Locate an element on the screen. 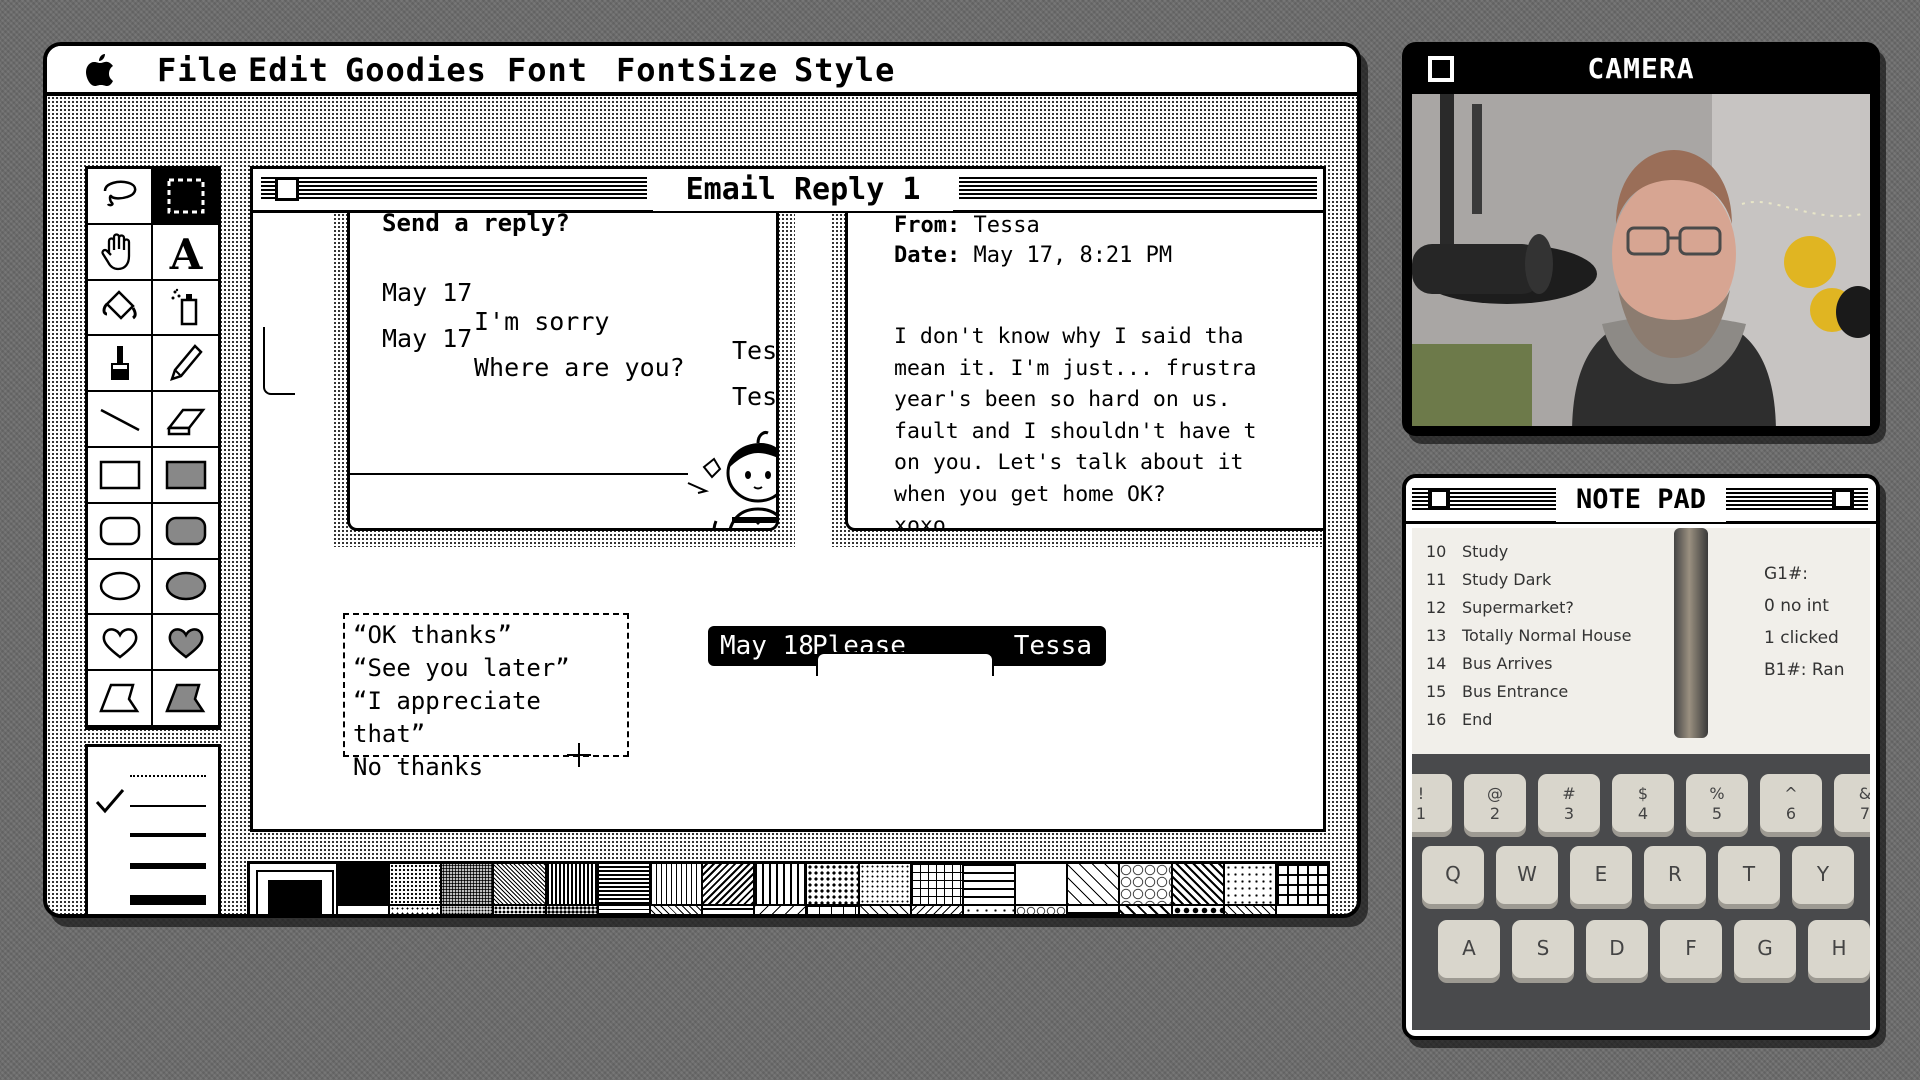  menu-edit: Edit is located at coordinates (288, 70).